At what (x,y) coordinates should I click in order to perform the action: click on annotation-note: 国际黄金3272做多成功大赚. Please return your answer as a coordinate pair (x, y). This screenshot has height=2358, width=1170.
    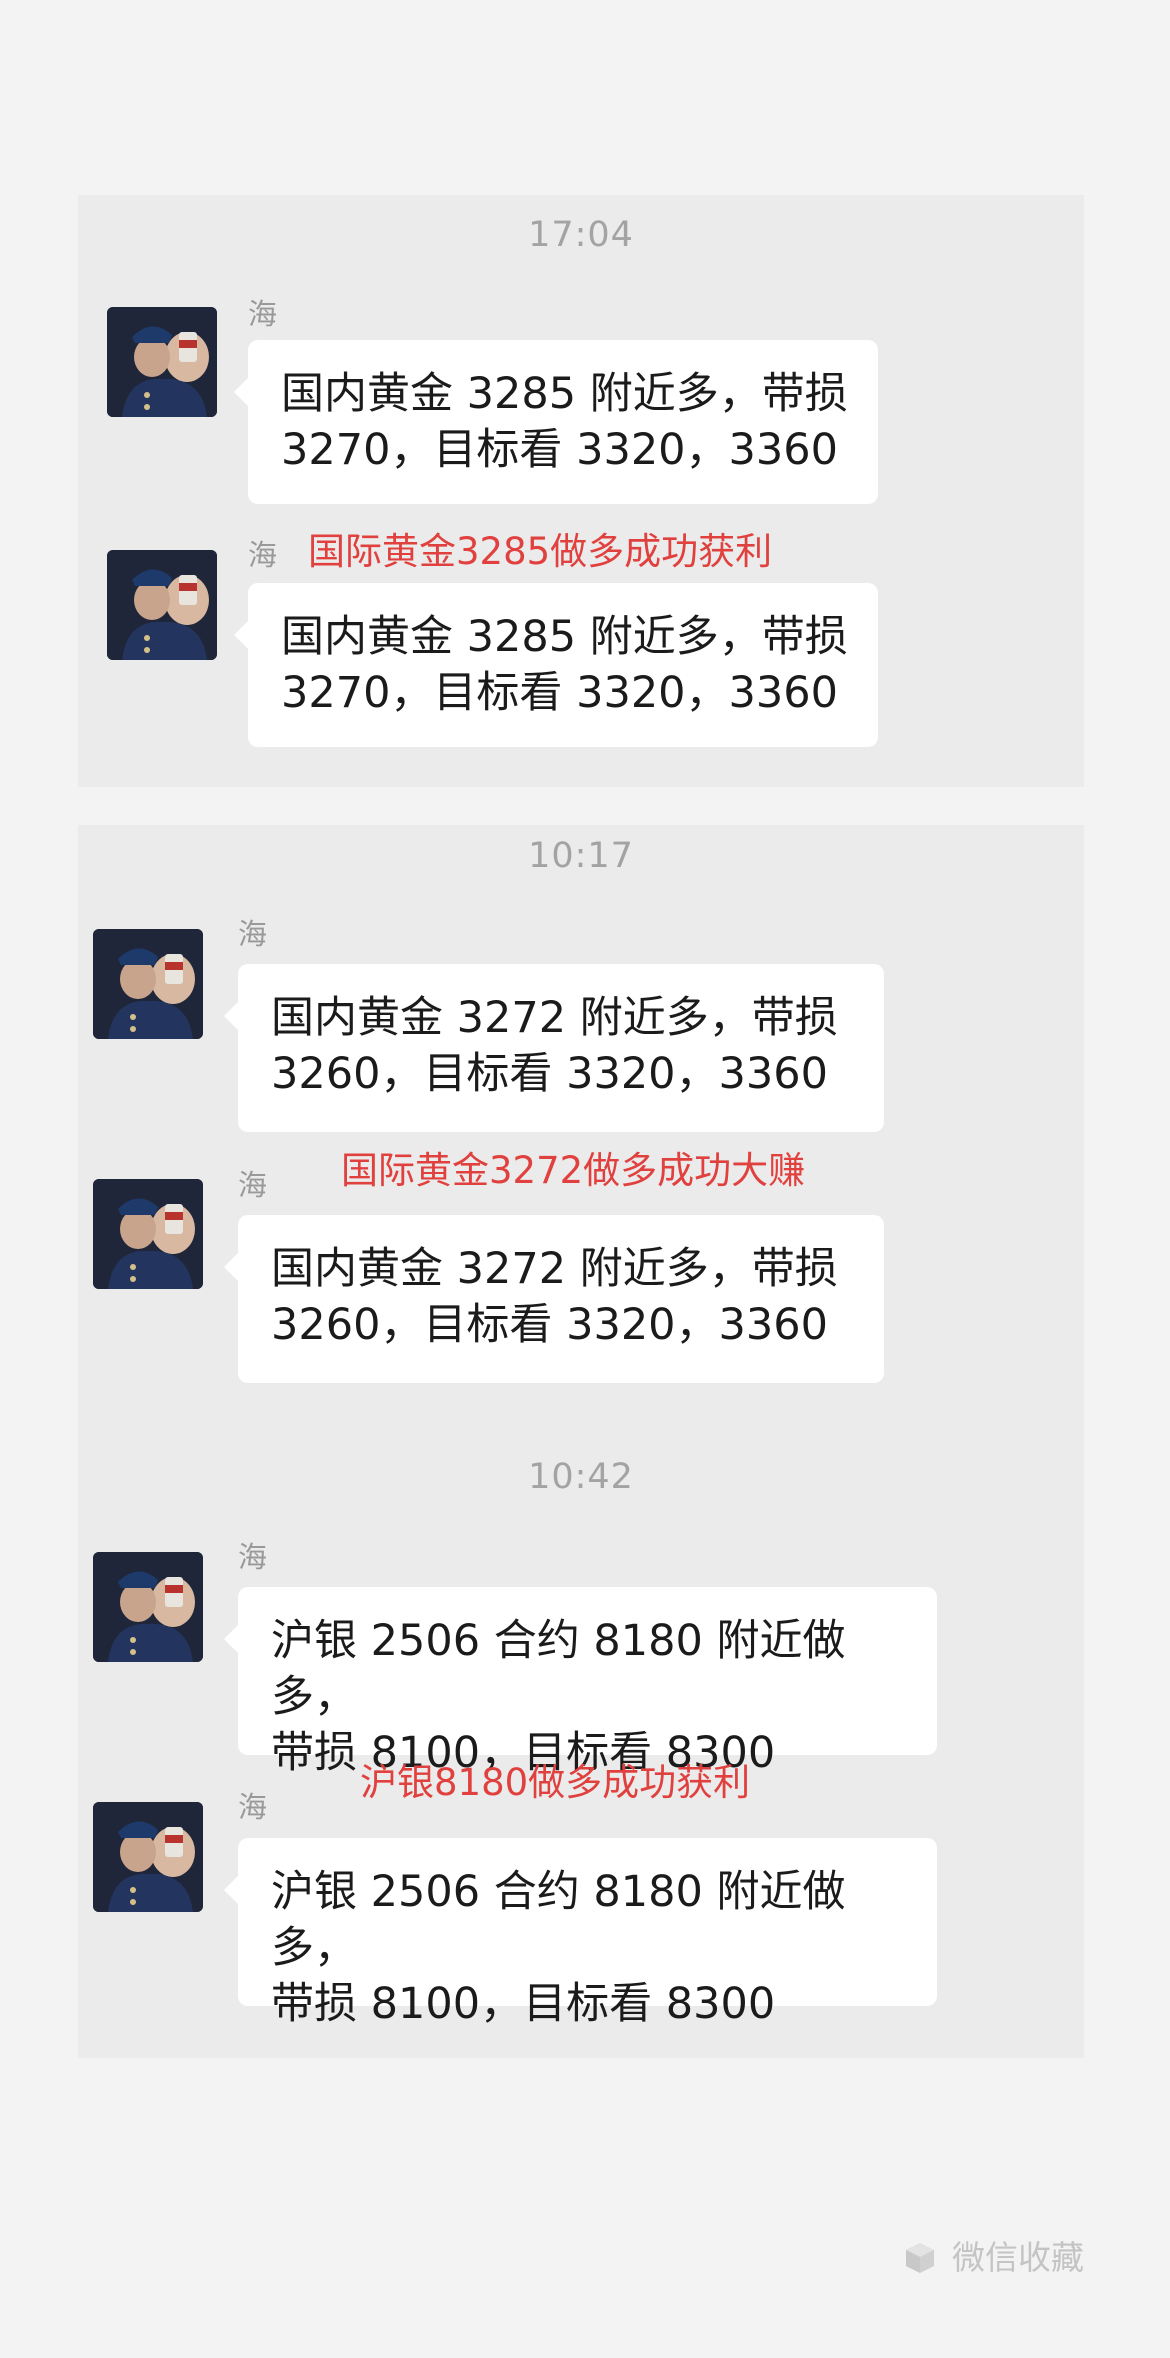
    Looking at the image, I should click on (573, 1170).